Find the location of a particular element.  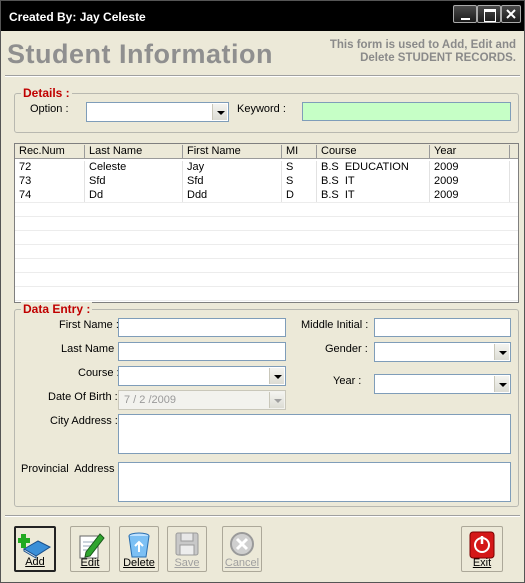

close-button is located at coordinates (511, 14).